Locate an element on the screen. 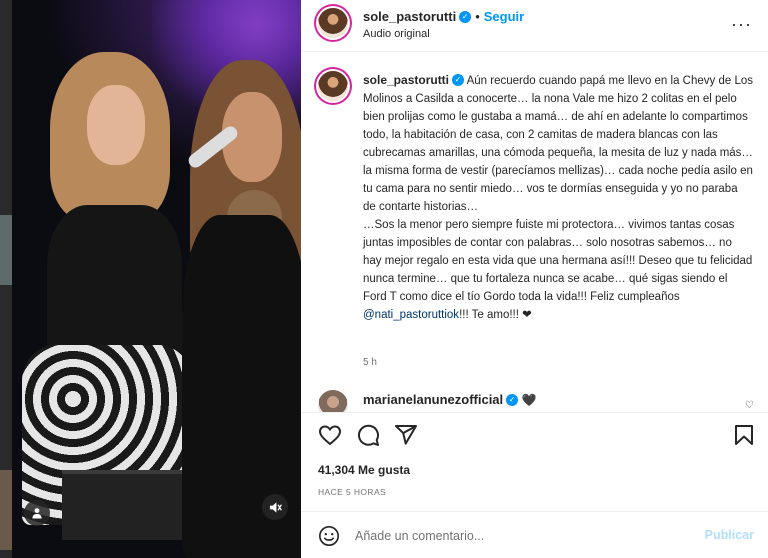 The image size is (768, 558). speaker-muted-icon is located at coordinates (275, 507).